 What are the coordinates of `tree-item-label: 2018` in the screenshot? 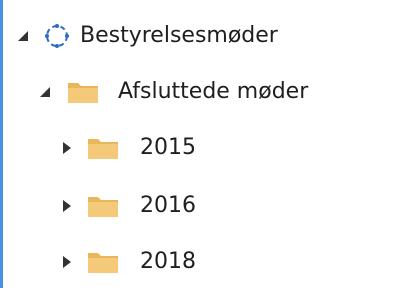 It's located at (168, 261).